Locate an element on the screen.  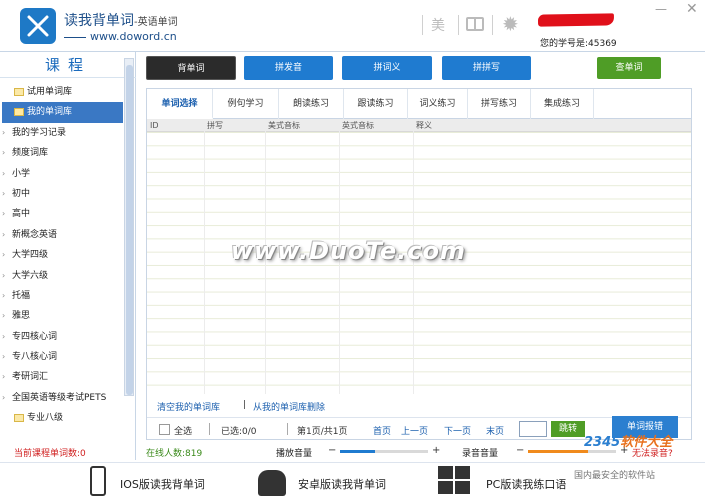
sidebar-item: › 全国英语等级考试PETS is located at coordinates (62, 398).